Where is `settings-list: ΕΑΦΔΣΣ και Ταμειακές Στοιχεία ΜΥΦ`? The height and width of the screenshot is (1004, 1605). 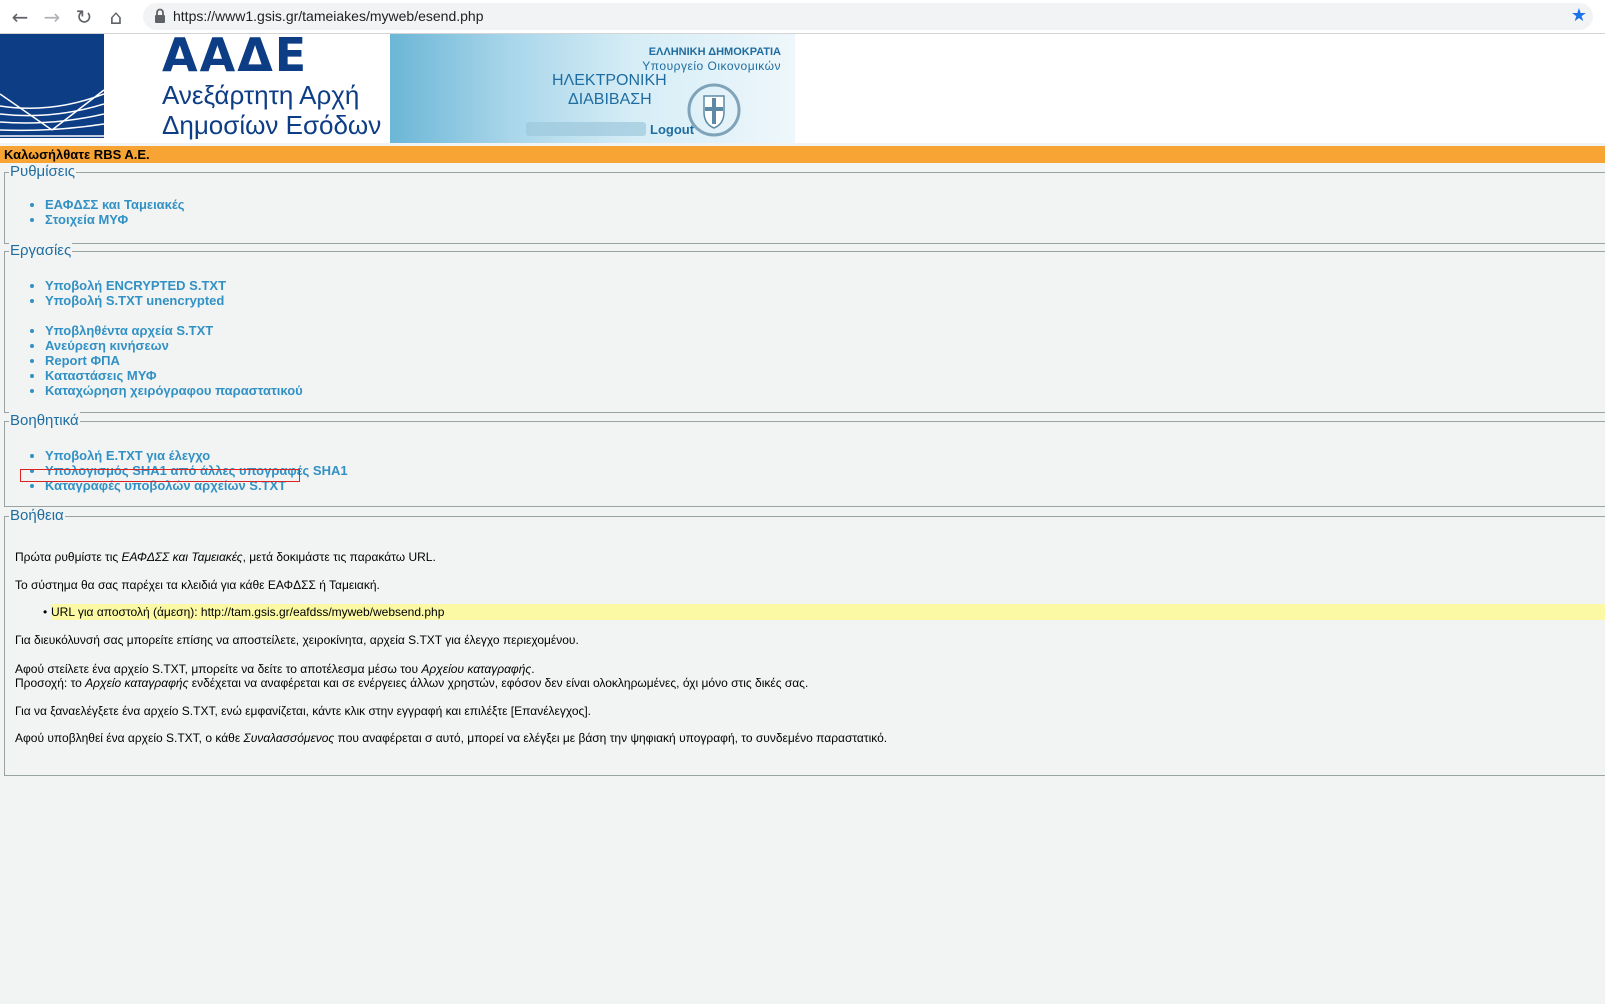 settings-list: ΕΑΦΔΣΣ και Ταμειακές Στοιχεία ΜΥΦ is located at coordinates (115, 212).